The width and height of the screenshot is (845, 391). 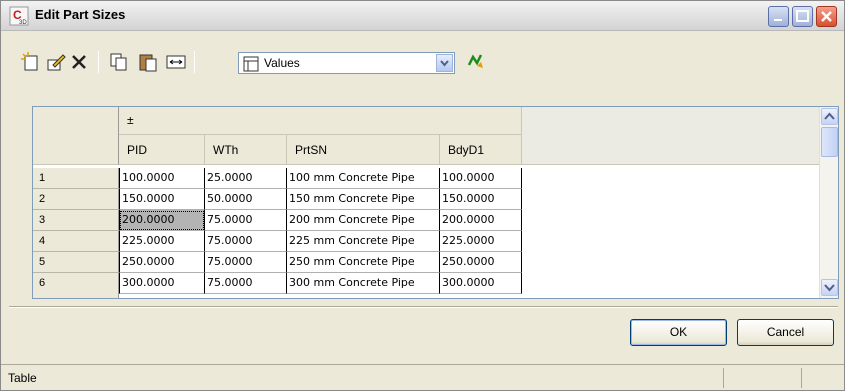 What do you see at coordinates (481, 150) in the screenshot?
I see `column-header-bdyd1: BdyD1` at bounding box center [481, 150].